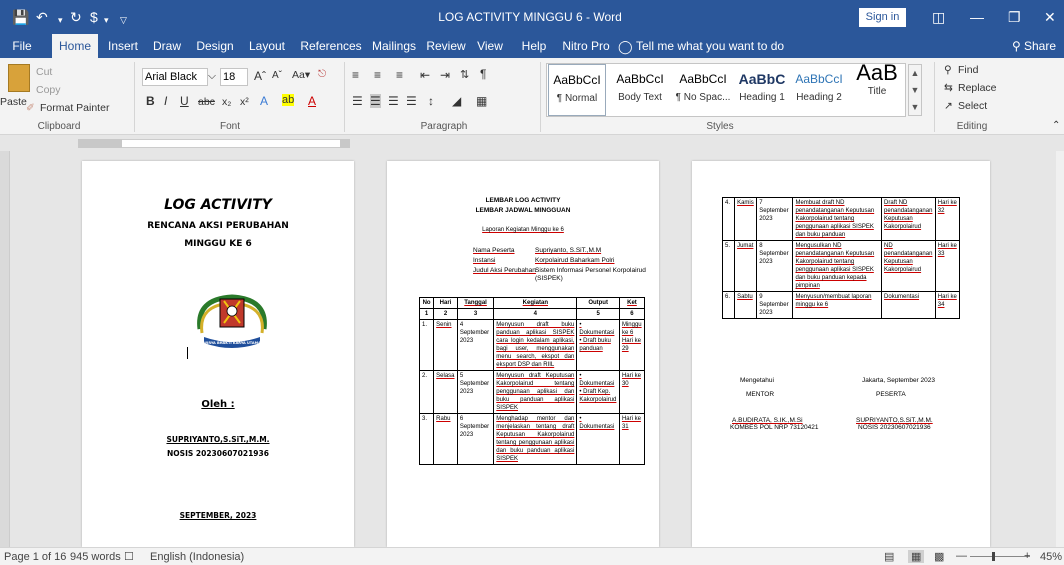  What do you see at coordinates (106, 20) in the screenshot?
I see `more-dropdown-icon: ▾` at bounding box center [106, 20].